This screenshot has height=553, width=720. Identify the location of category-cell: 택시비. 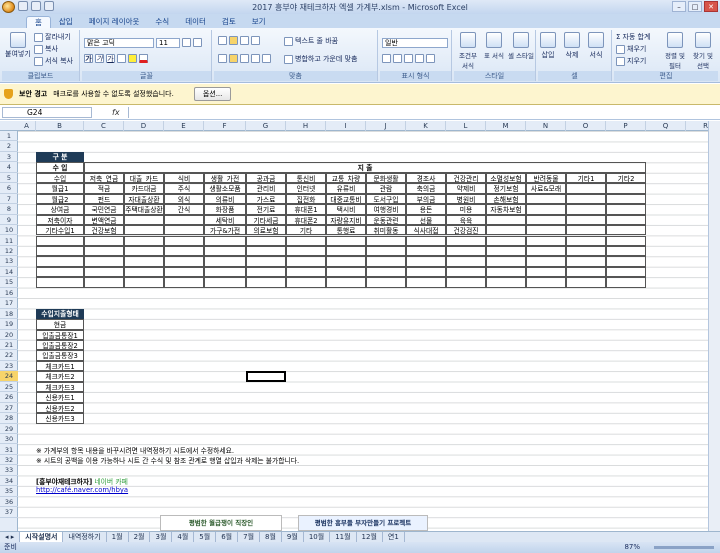
(346, 209).